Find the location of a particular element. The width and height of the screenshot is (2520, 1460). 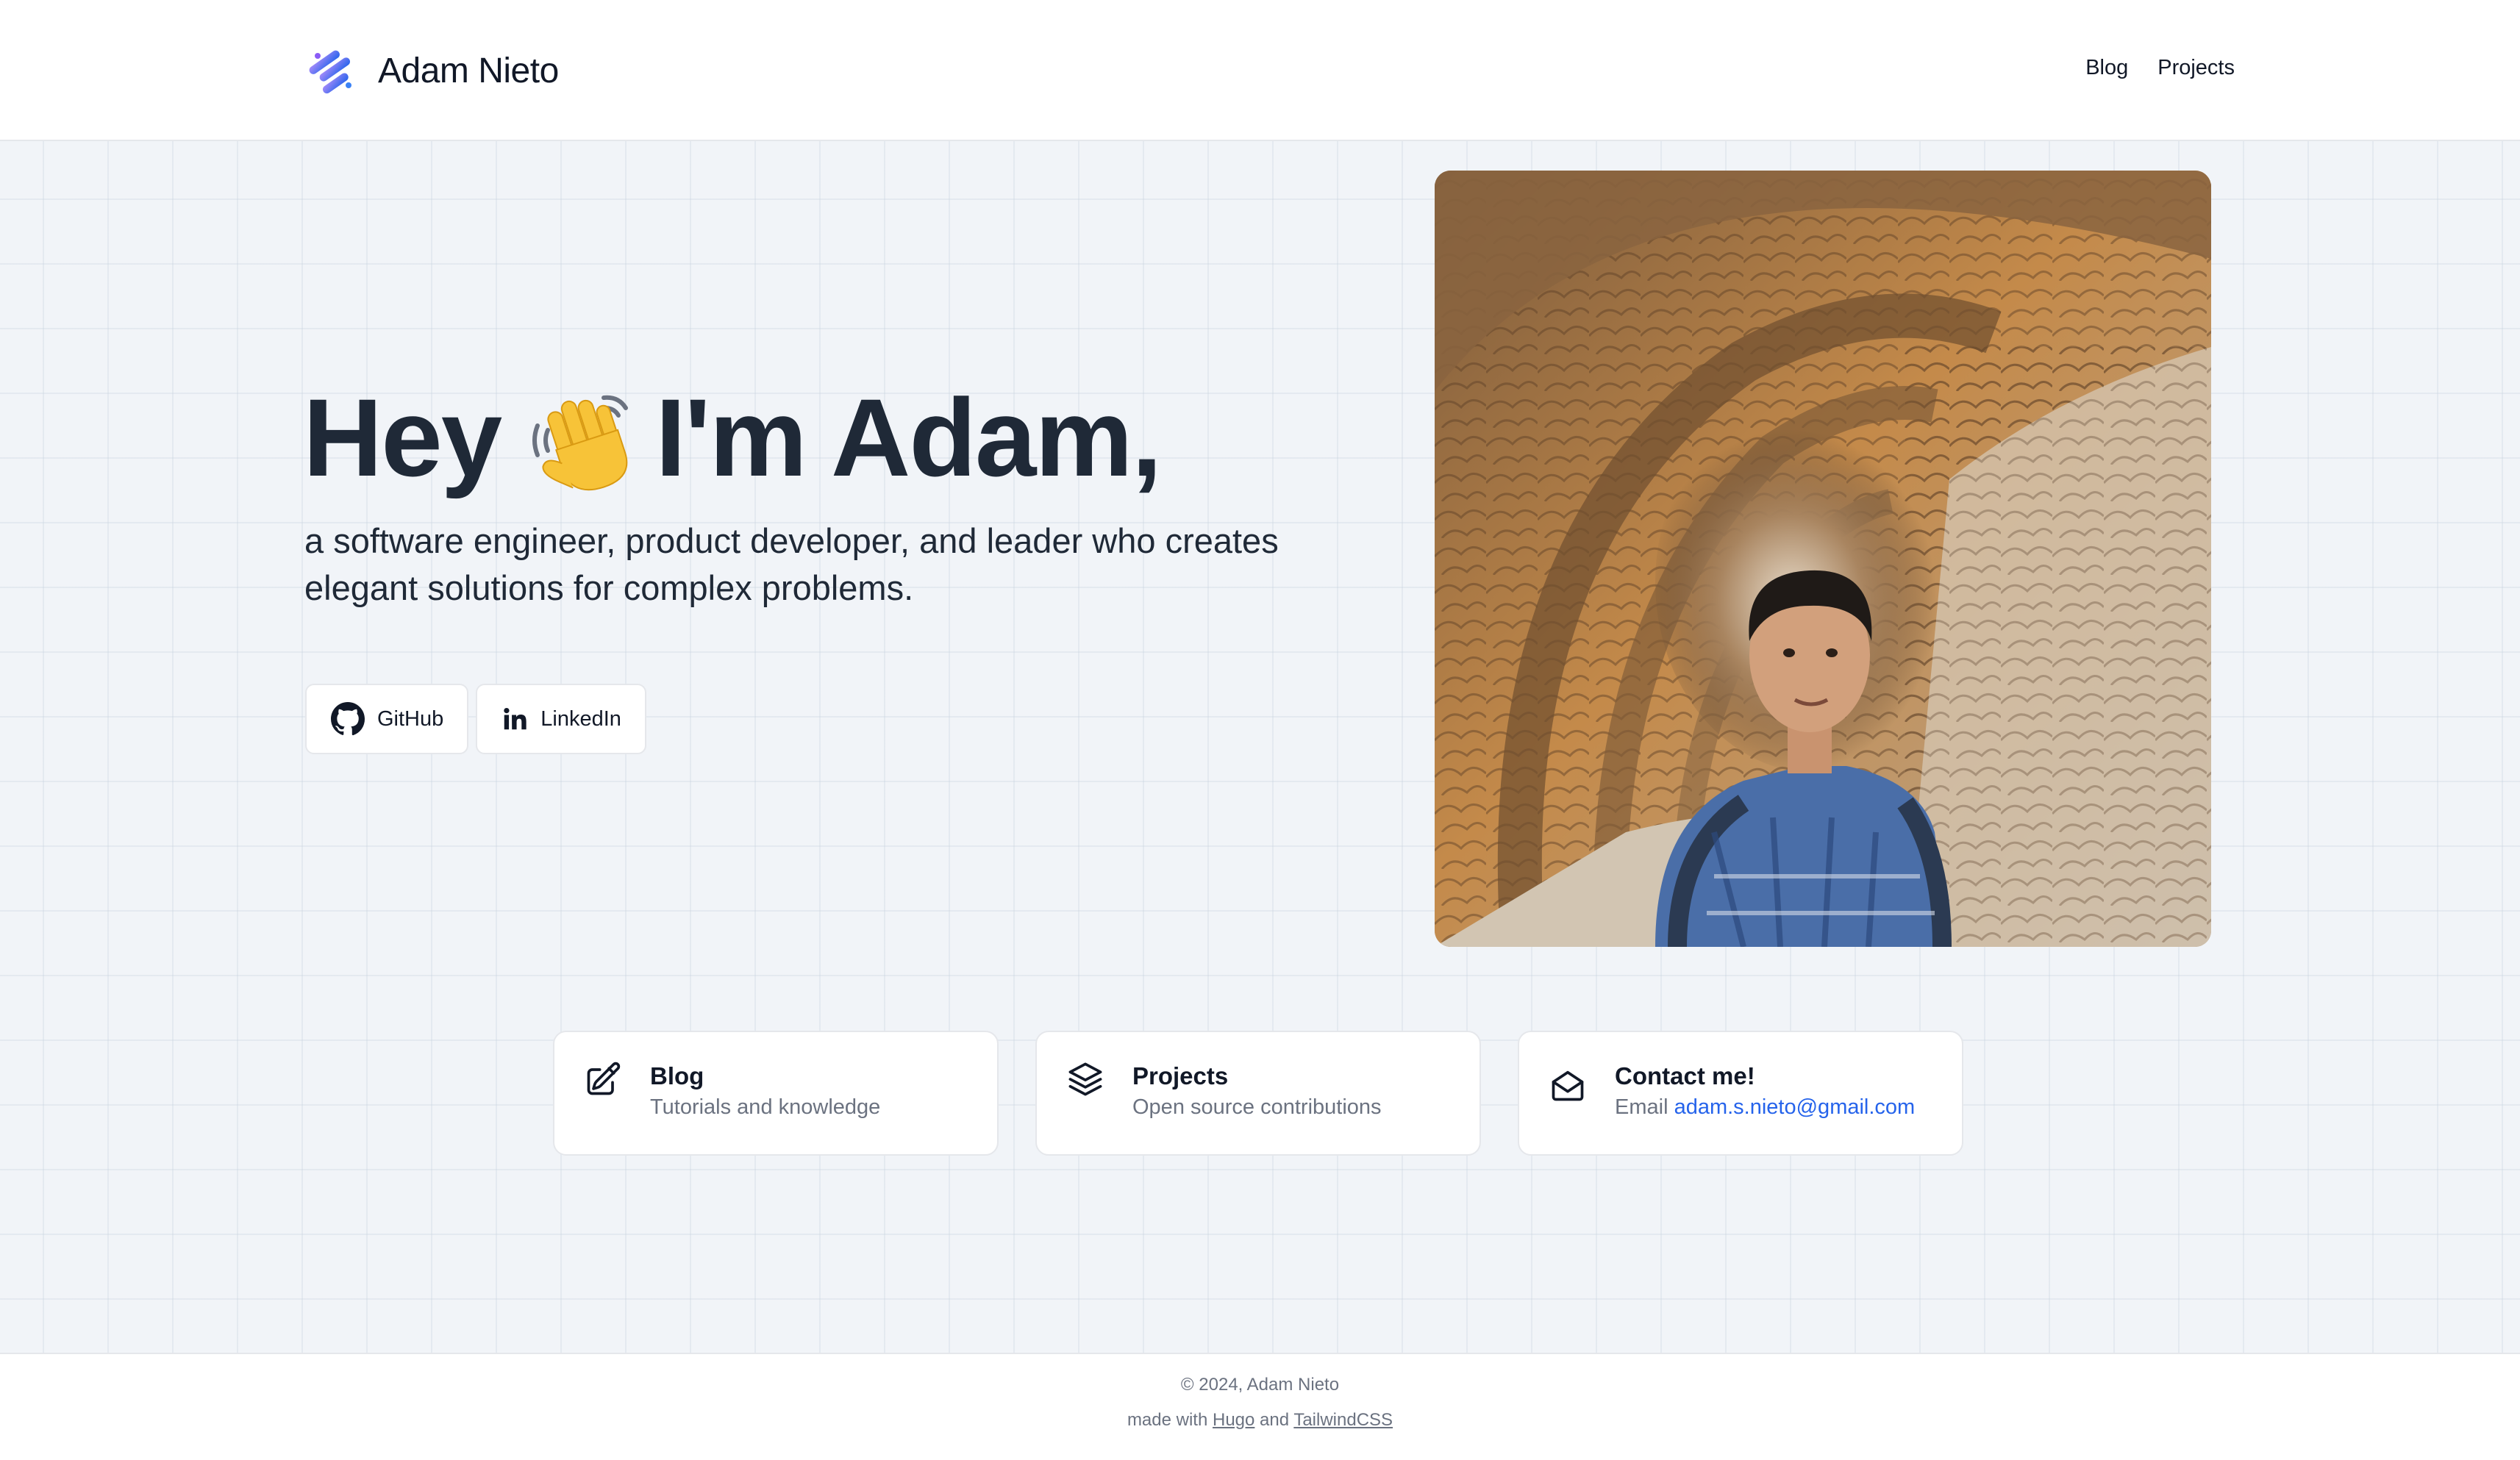

github-button: GitHub is located at coordinates (387, 719).